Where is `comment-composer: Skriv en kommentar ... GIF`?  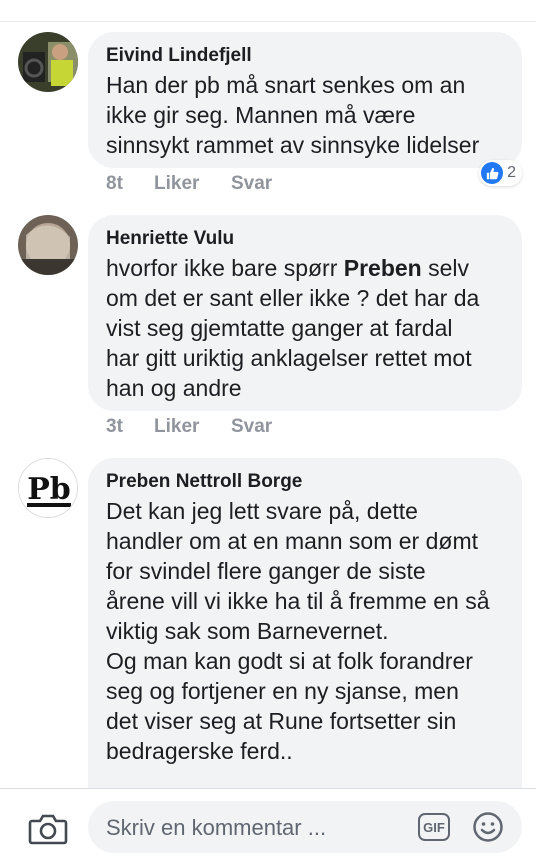
comment-composer: Skriv en kommentar ... GIF is located at coordinates (268, 823).